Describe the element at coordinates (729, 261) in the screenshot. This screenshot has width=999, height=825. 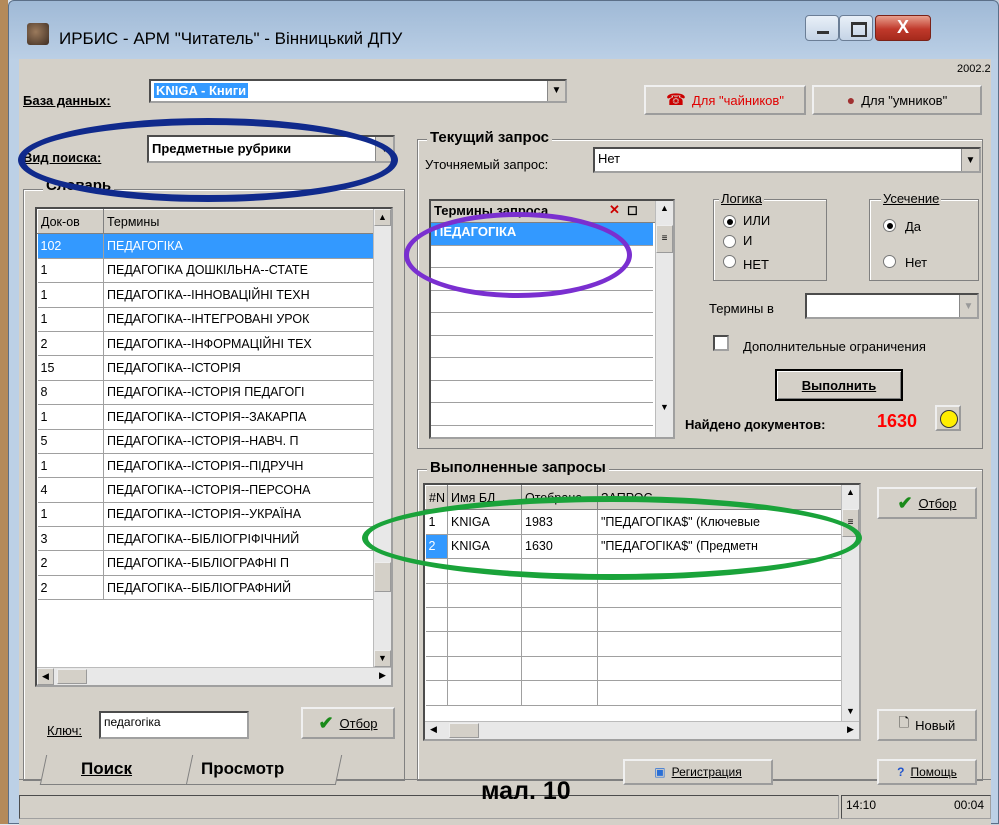
I see `logic-not-radio` at that location.